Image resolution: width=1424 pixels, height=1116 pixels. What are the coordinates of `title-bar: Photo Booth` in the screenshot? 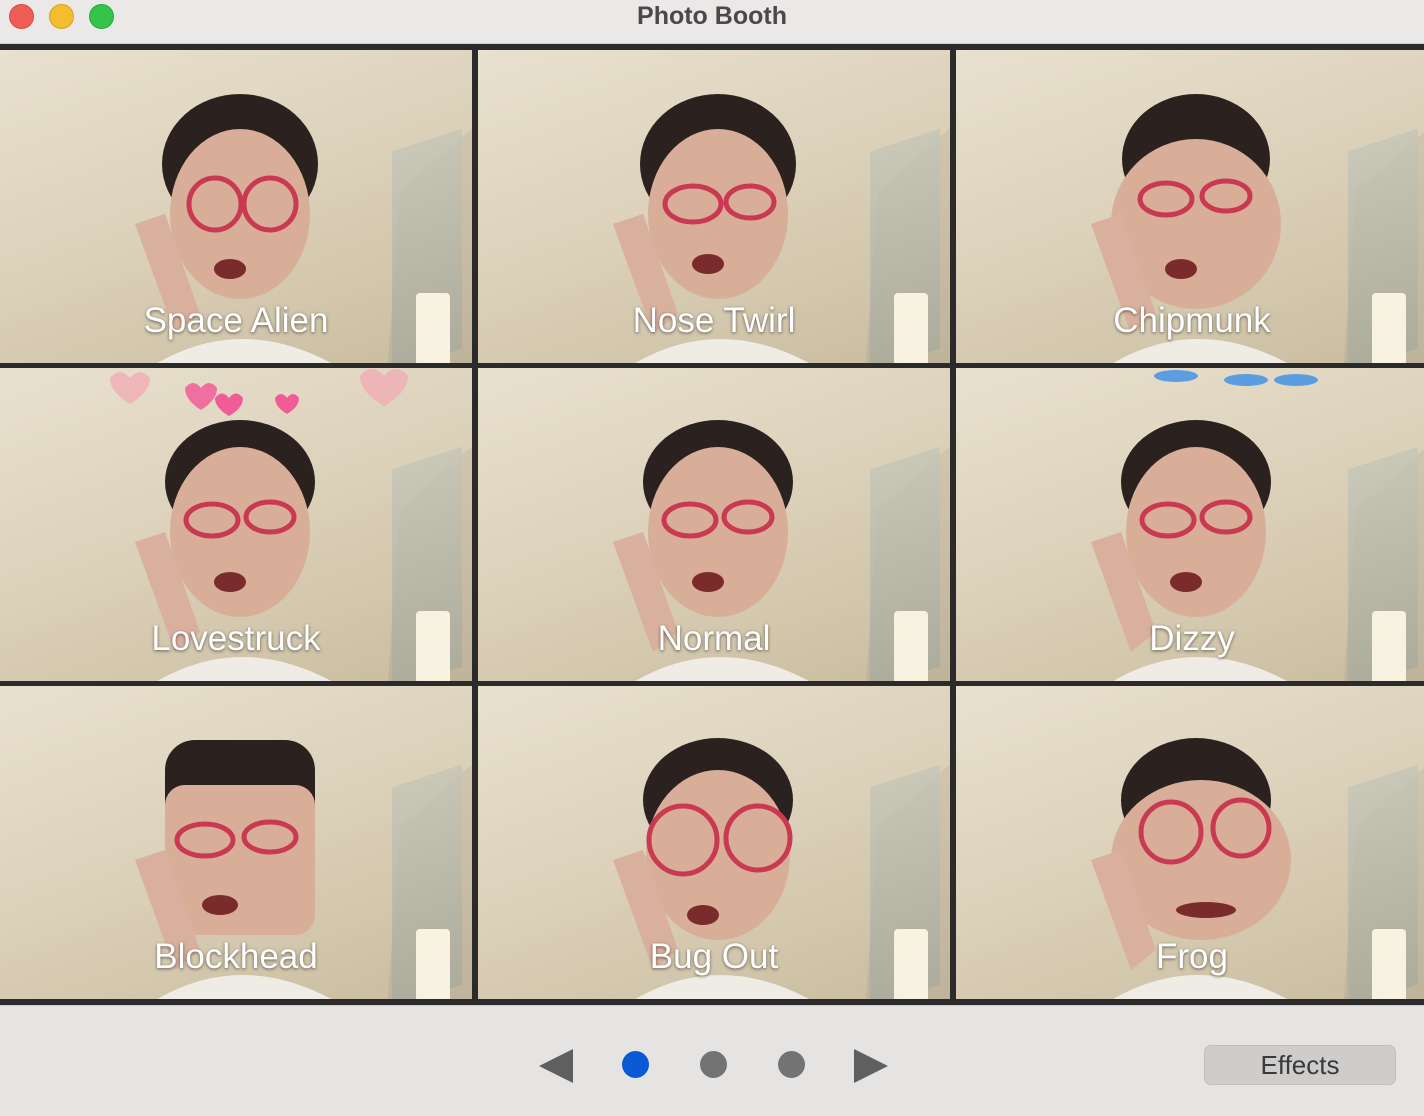 It's located at (712, 22).